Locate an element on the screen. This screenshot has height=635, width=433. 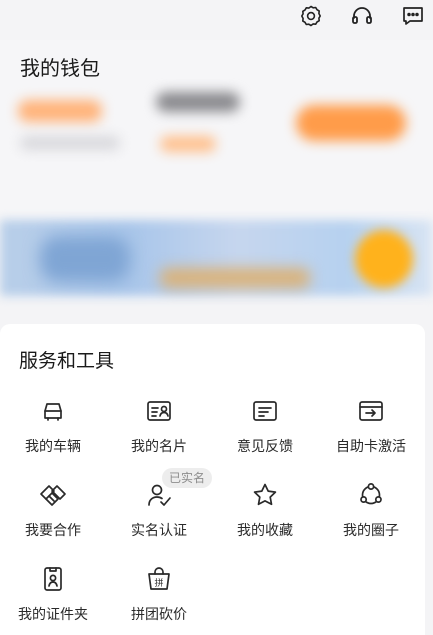
tool-my-circle: 我的圈子 is located at coordinates (371, 510).